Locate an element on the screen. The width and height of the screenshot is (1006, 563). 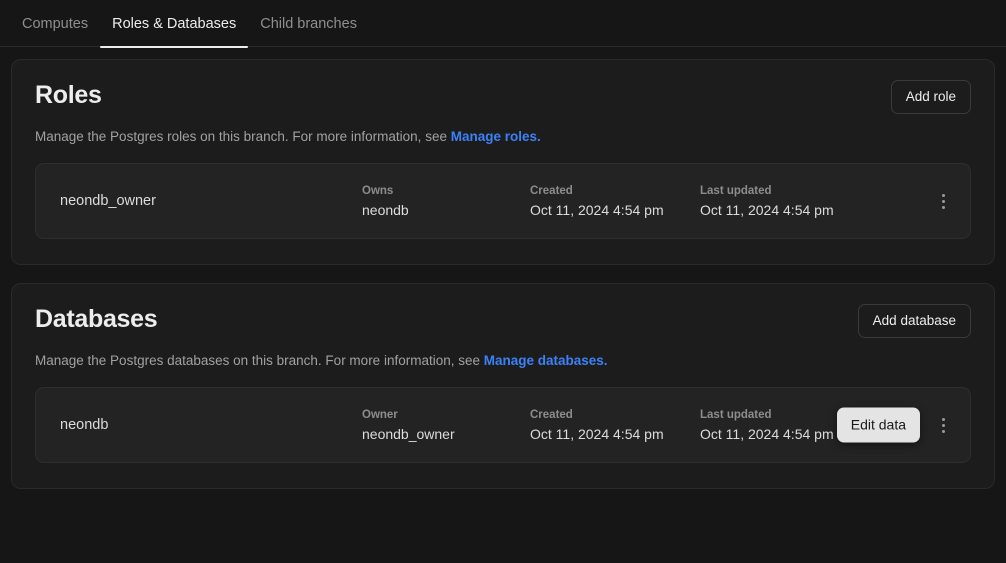
tab-child-branches-label: Child branches is located at coordinates (308, 24).